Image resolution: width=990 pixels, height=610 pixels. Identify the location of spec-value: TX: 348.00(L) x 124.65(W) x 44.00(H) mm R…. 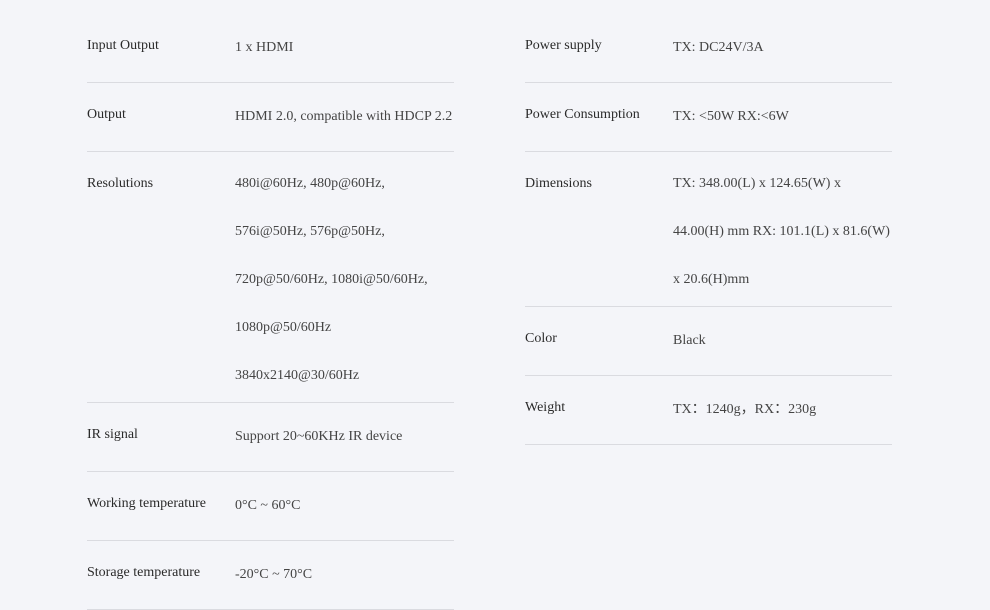
(782, 232).